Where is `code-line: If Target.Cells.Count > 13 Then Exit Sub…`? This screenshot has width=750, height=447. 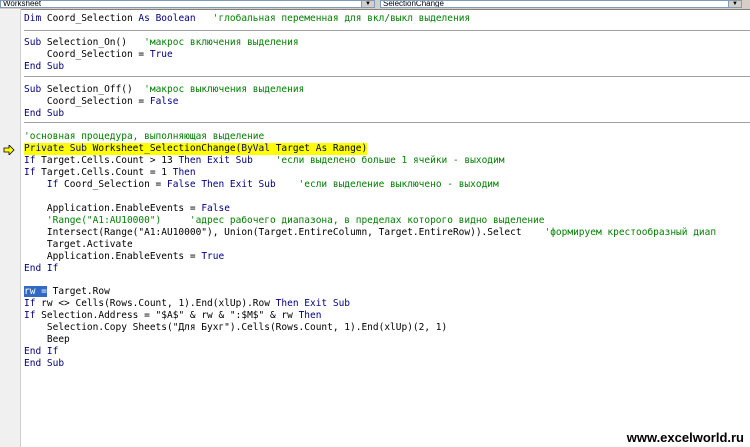
code-line: If Target.Cells.Count > 13 Then Exit Sub… is located at coordinates (264, 161).